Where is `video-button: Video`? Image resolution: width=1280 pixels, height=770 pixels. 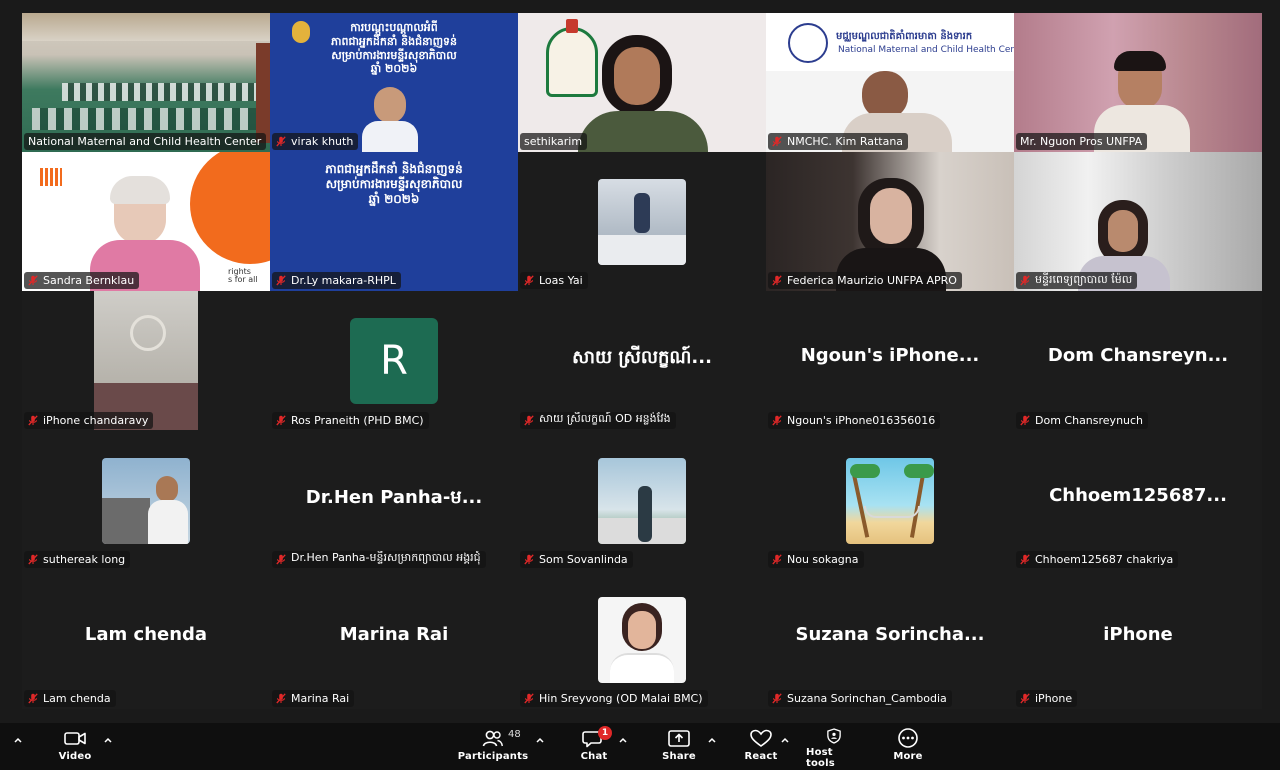 video-button: Video is located at coordinates (75, 748).